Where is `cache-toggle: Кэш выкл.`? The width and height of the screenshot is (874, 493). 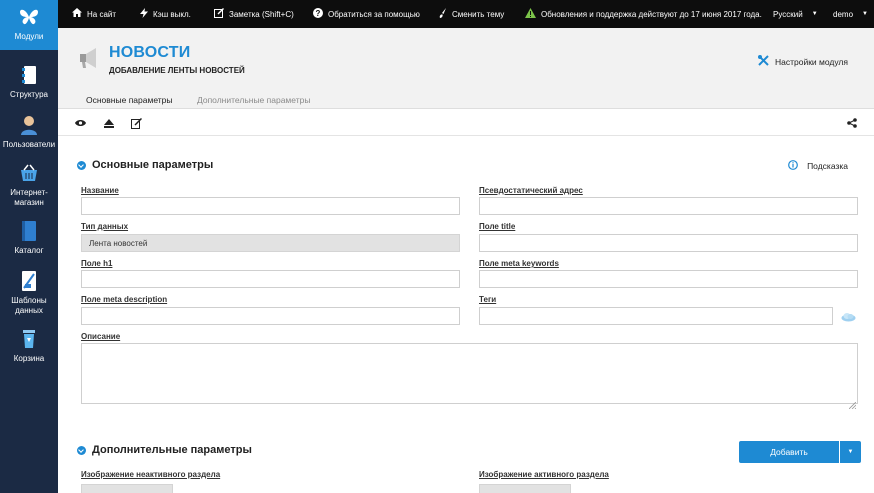 cache-toggle: Кэш выкл. is located at coordinates (165, 14).